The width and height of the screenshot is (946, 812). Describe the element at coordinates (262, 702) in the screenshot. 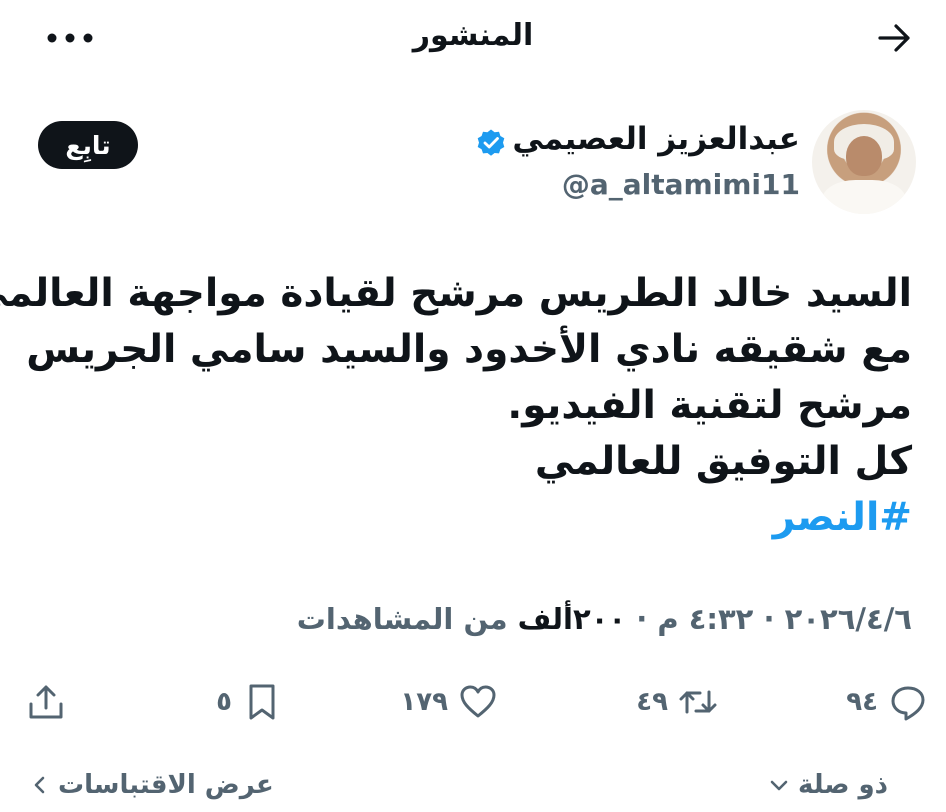

I see `bookmark-icon` at that location.